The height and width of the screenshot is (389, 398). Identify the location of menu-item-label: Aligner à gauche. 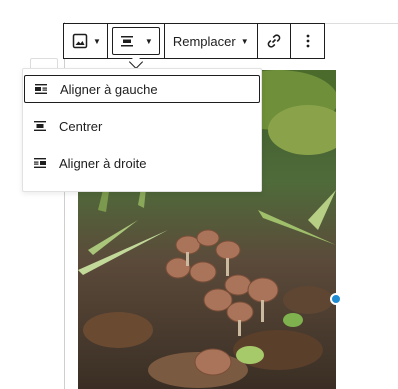
(109, 89).